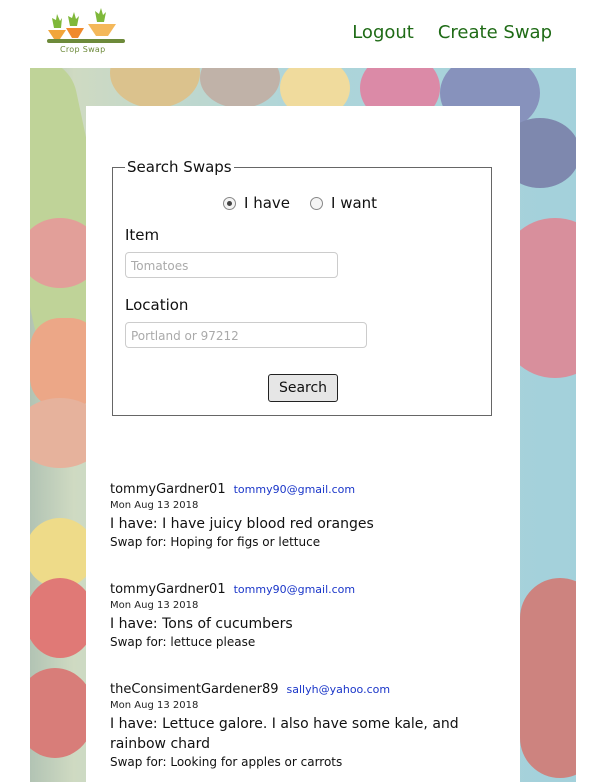 This screenshot has width=608, height=782. Describe the element at coordinates (242, 524) in the screenshot. I see `listing-have: I have: I have juicy blood red oranges` at that location.